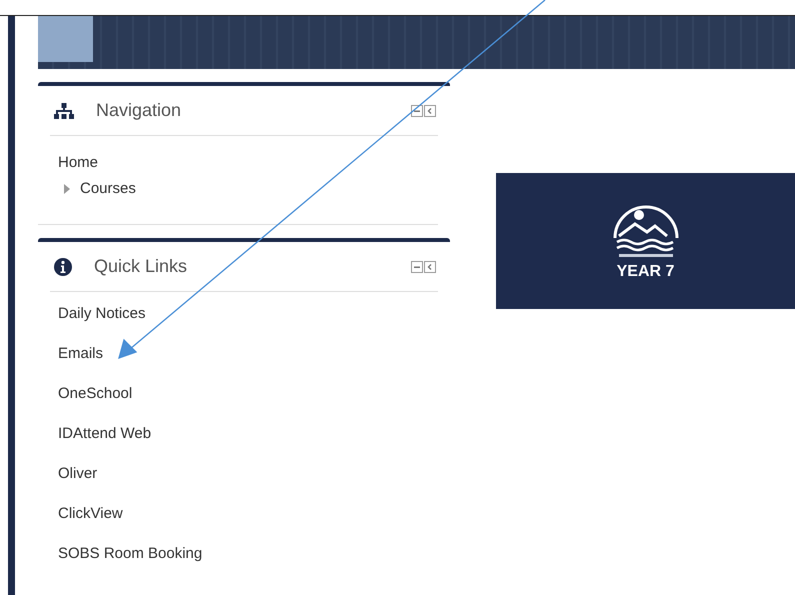  I want to click on quick-link: Oliver, so click(74, 474).